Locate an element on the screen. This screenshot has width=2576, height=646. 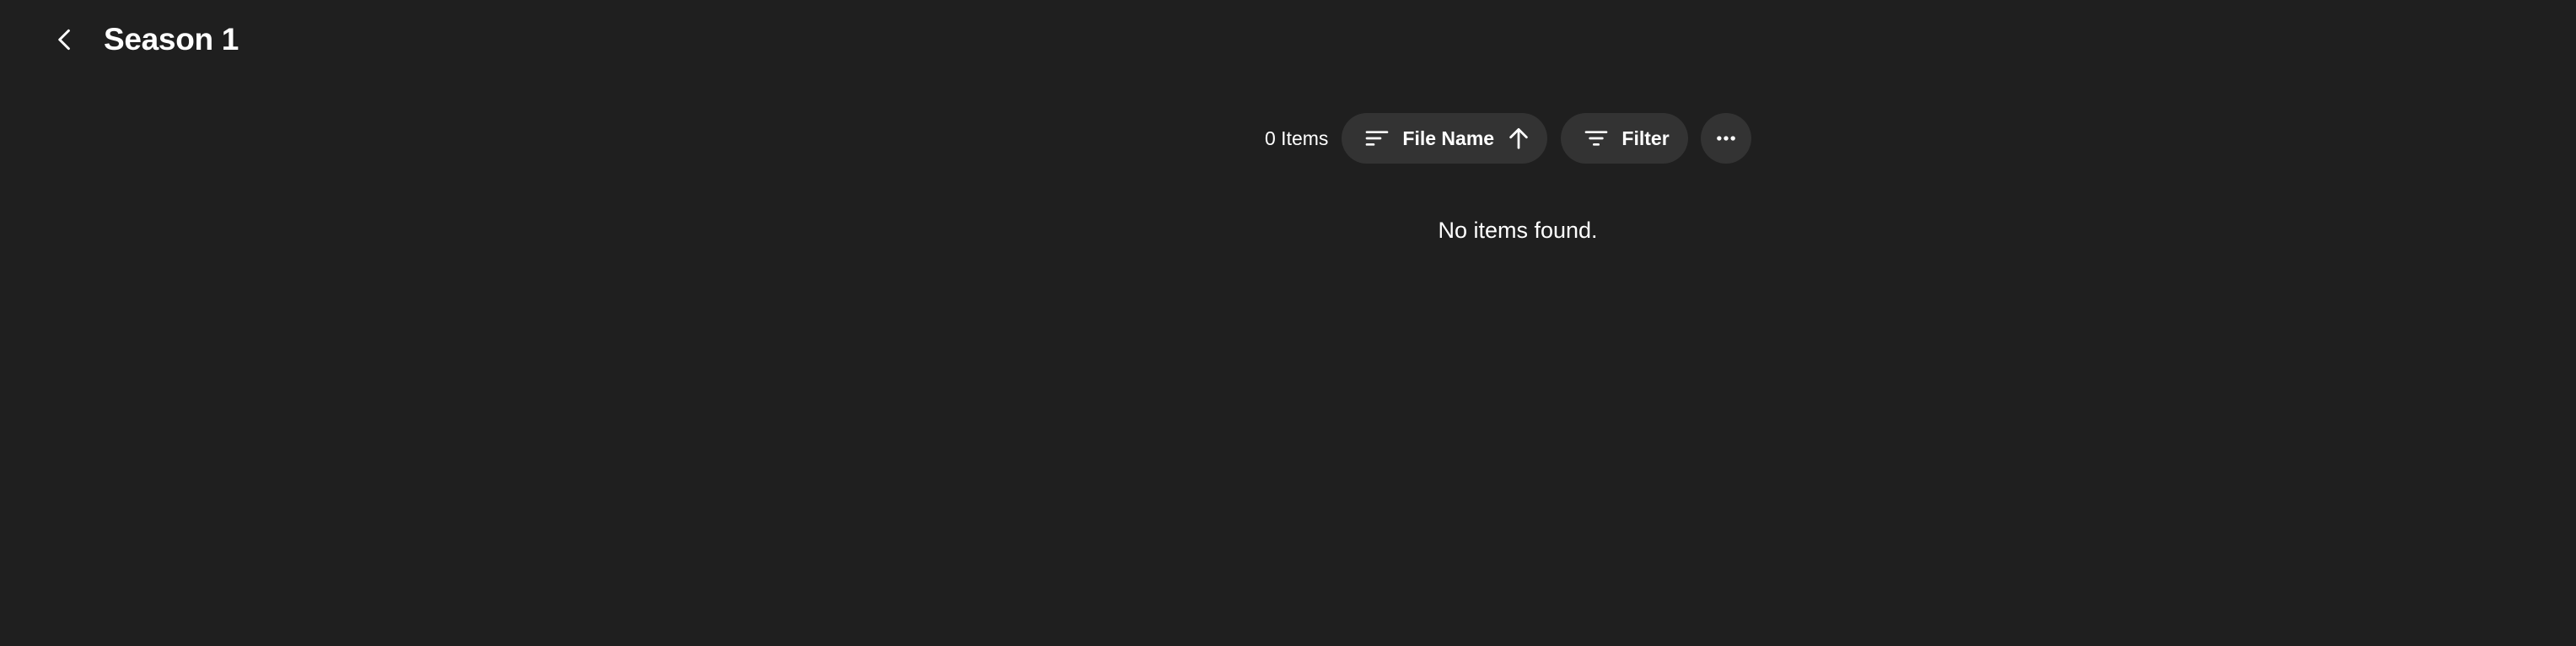
header: Season 1 is located at coordinates (1288, 40).